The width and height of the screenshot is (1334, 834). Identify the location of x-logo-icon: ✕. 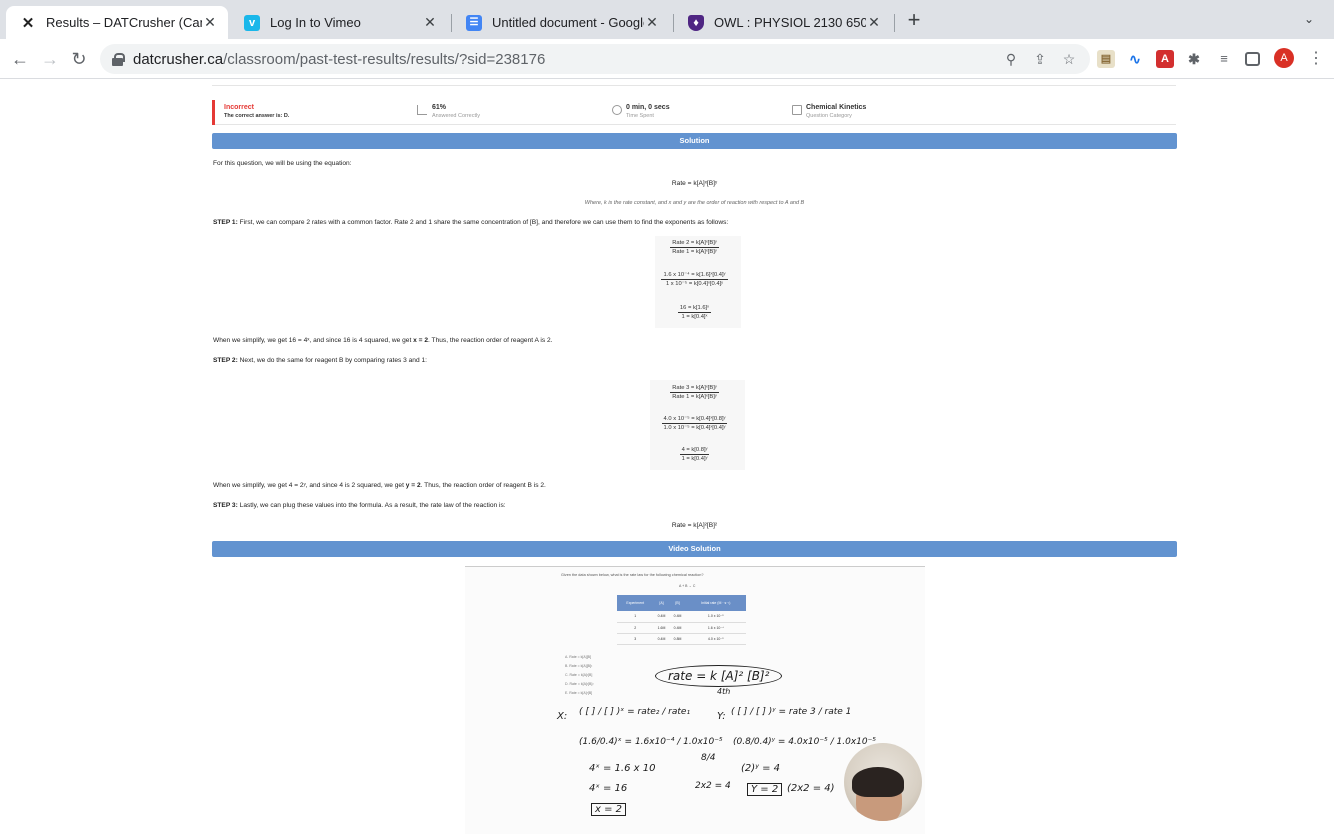
(28, 23).